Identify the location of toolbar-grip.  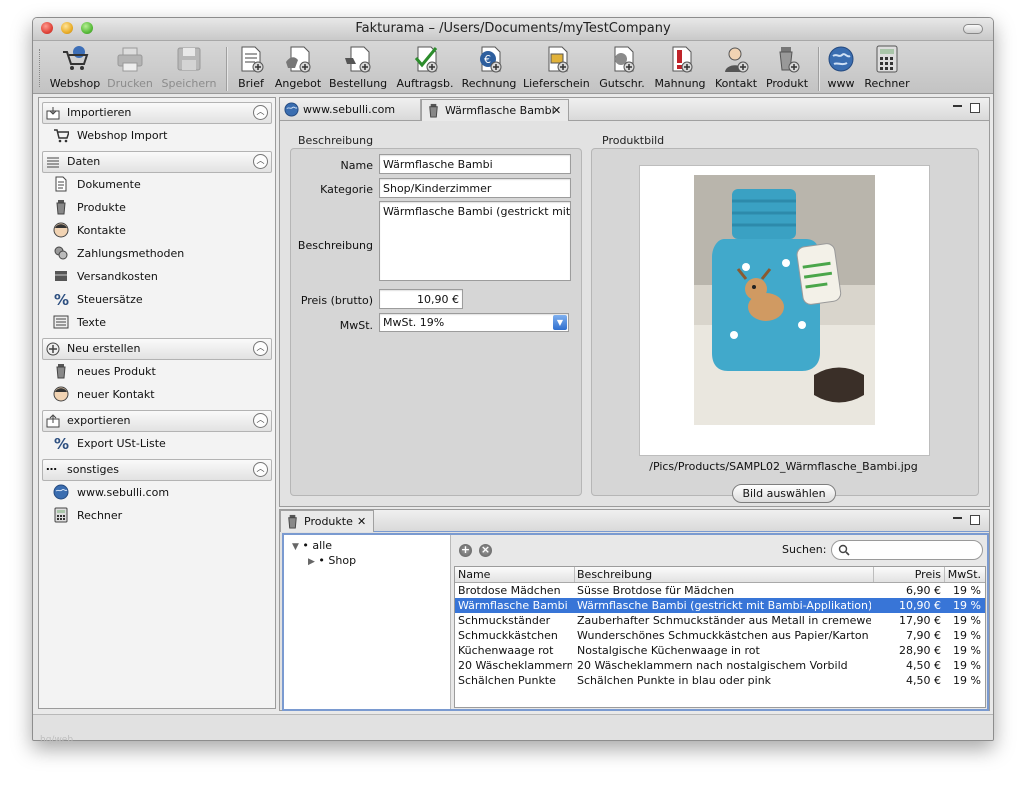
(41, 68).